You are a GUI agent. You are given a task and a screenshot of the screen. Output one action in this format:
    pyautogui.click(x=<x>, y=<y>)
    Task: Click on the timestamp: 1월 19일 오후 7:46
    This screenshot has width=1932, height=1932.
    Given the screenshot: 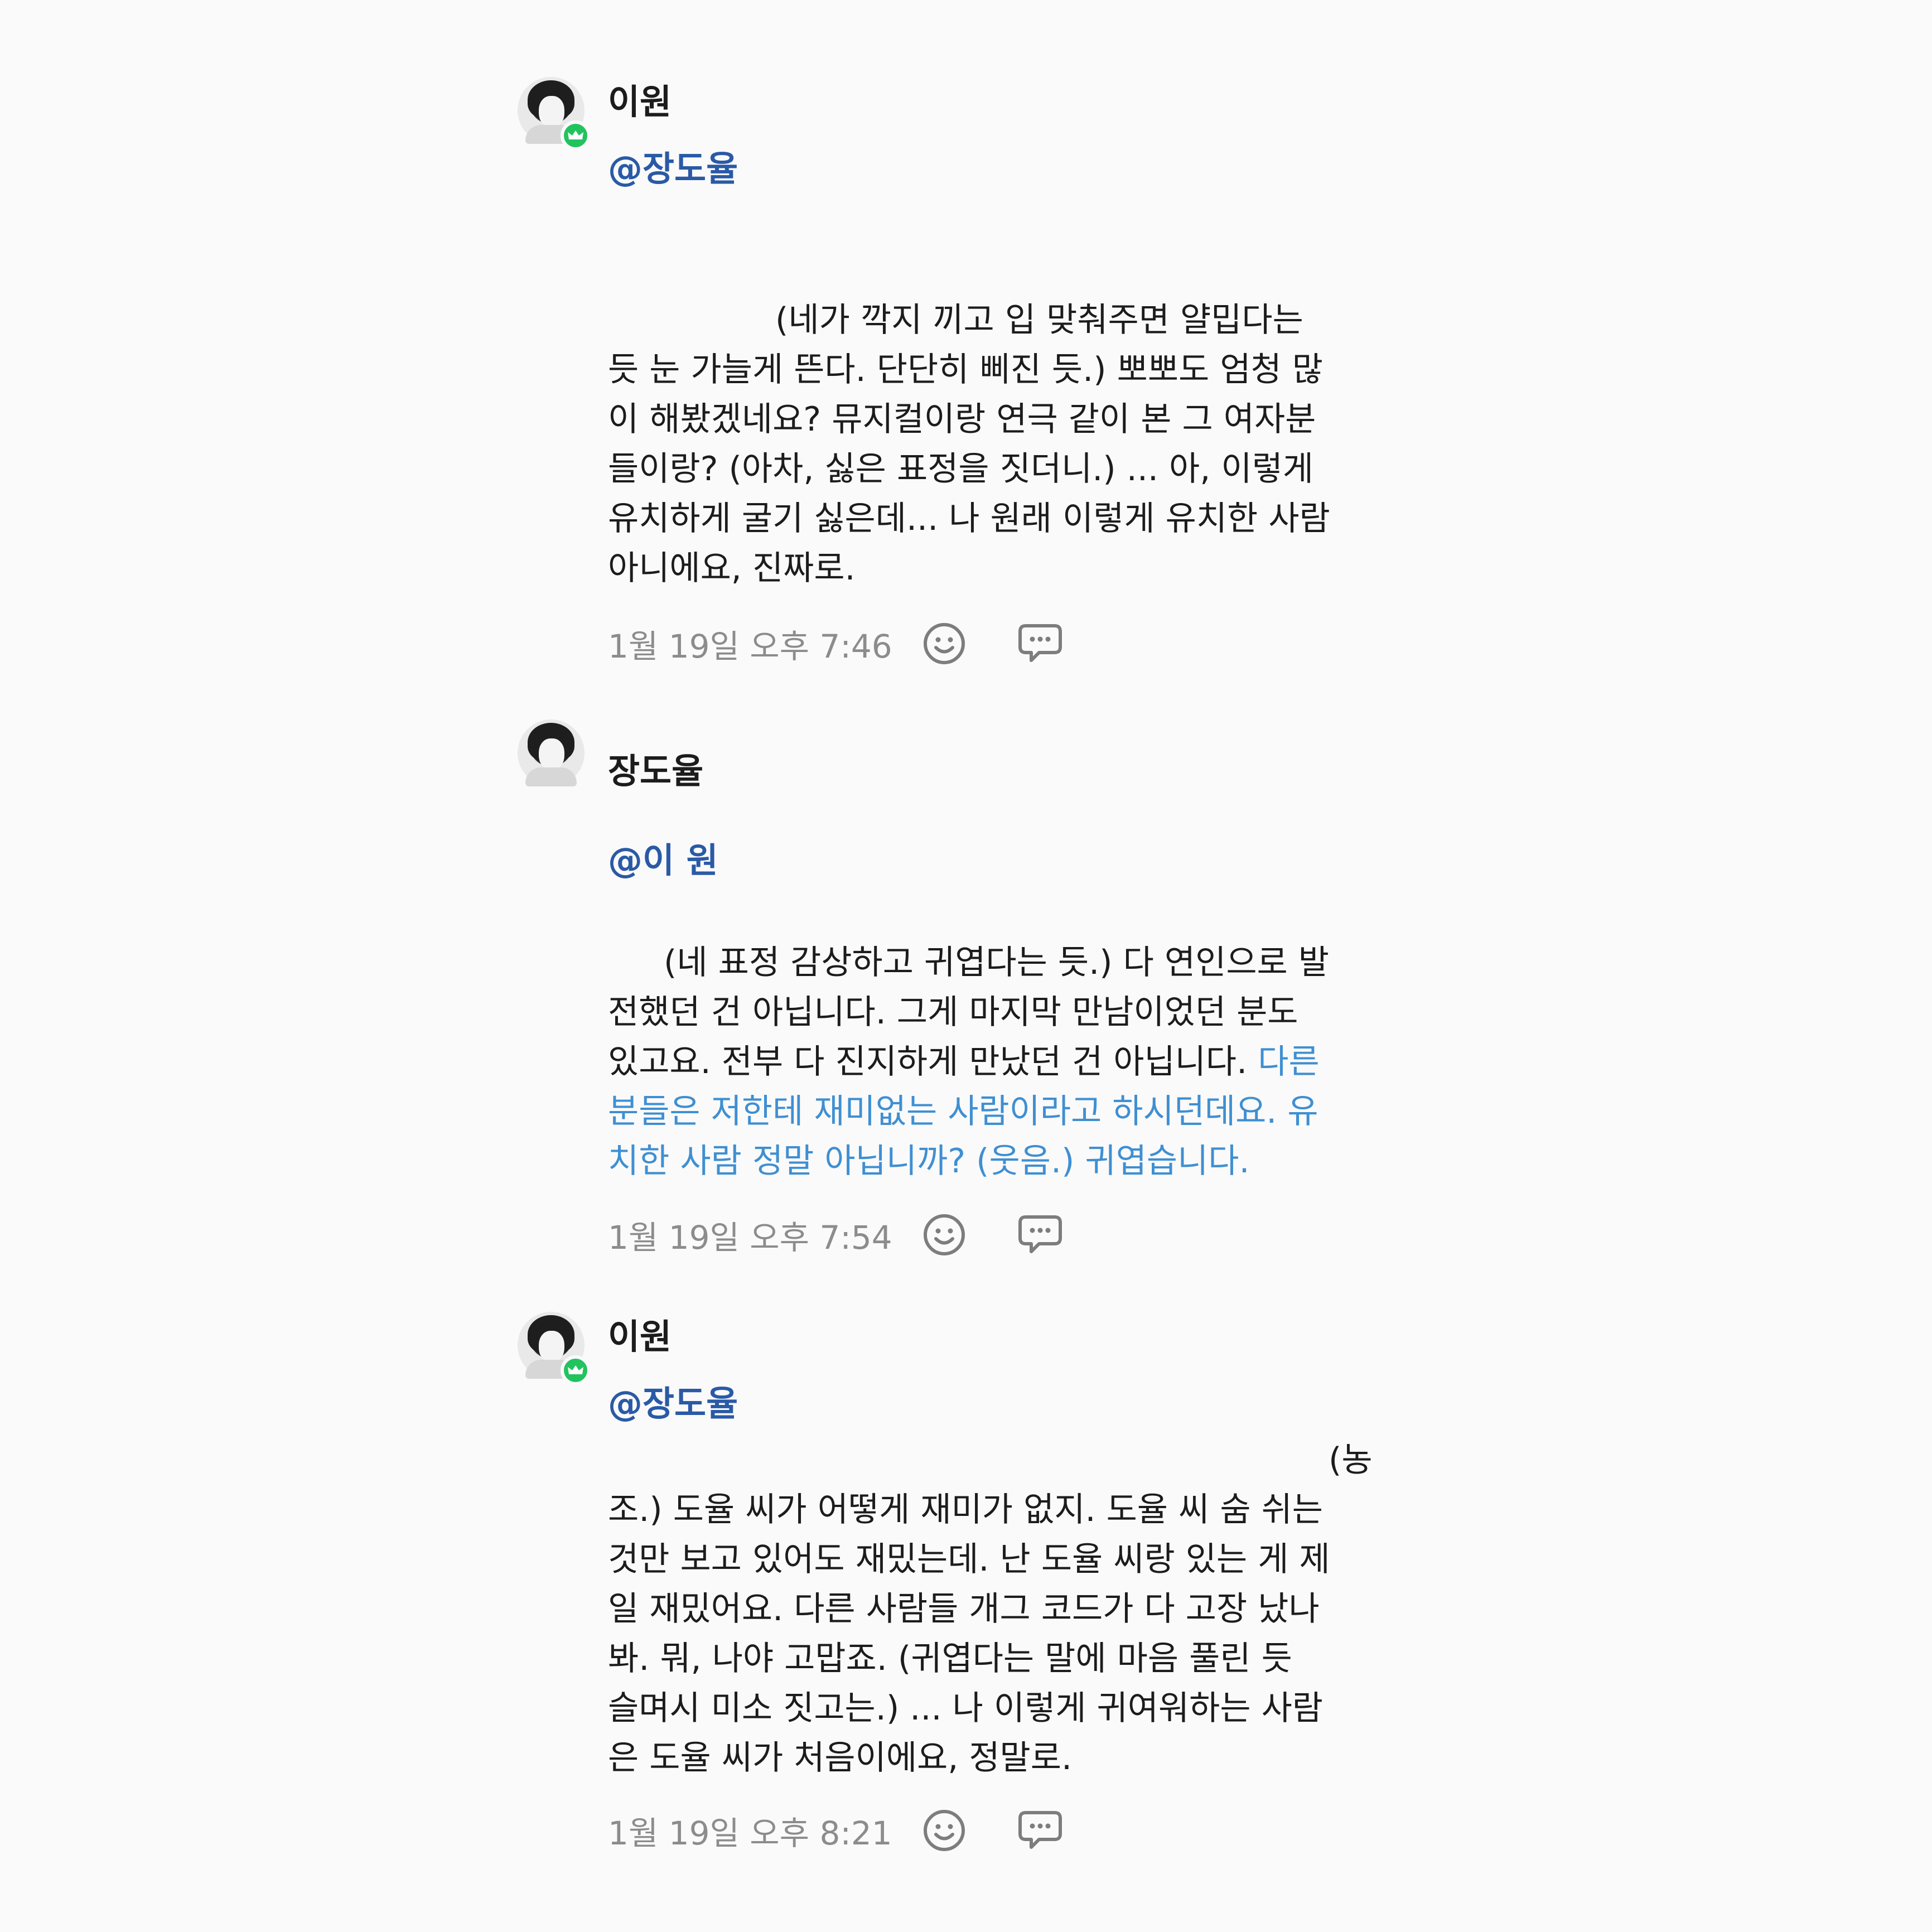 What is the action you would take?
    pyautogui.click(x=750, y=646)
    